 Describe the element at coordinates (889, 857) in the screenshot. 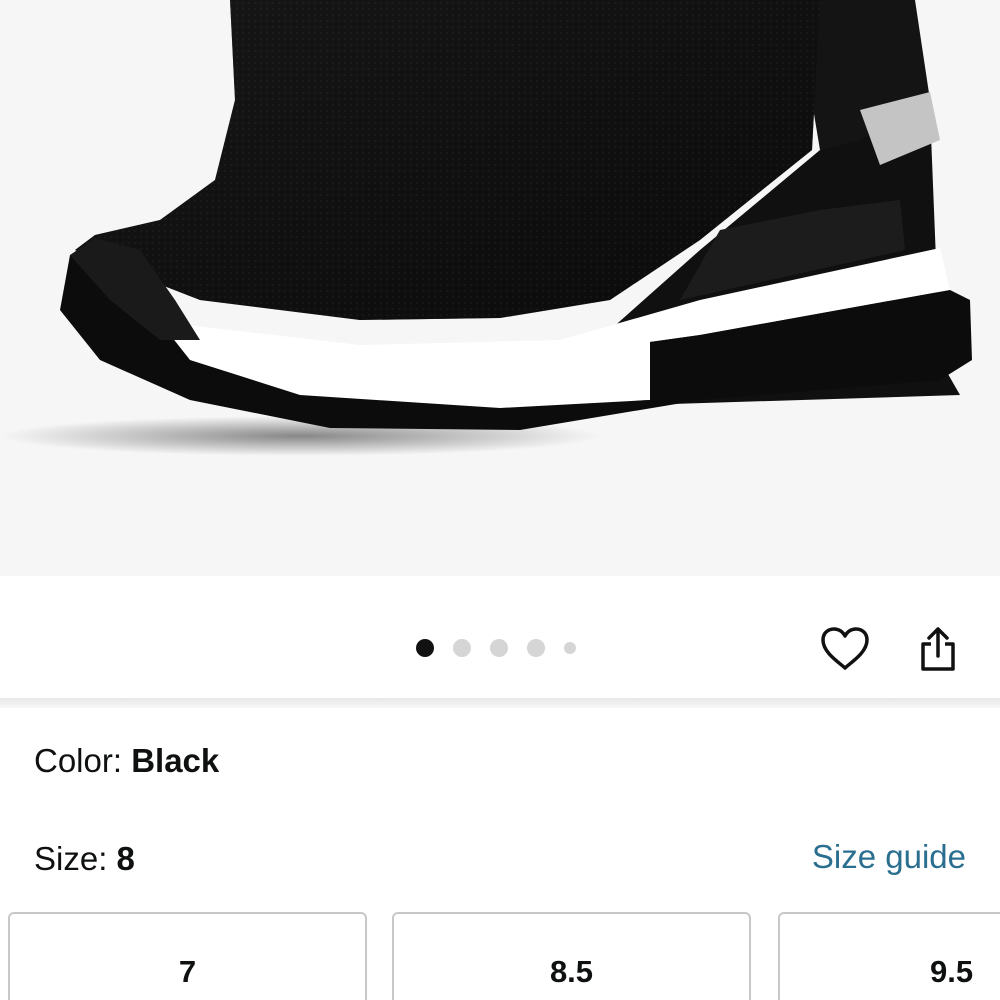

I see `size-guide-link: Size guide` at that location.